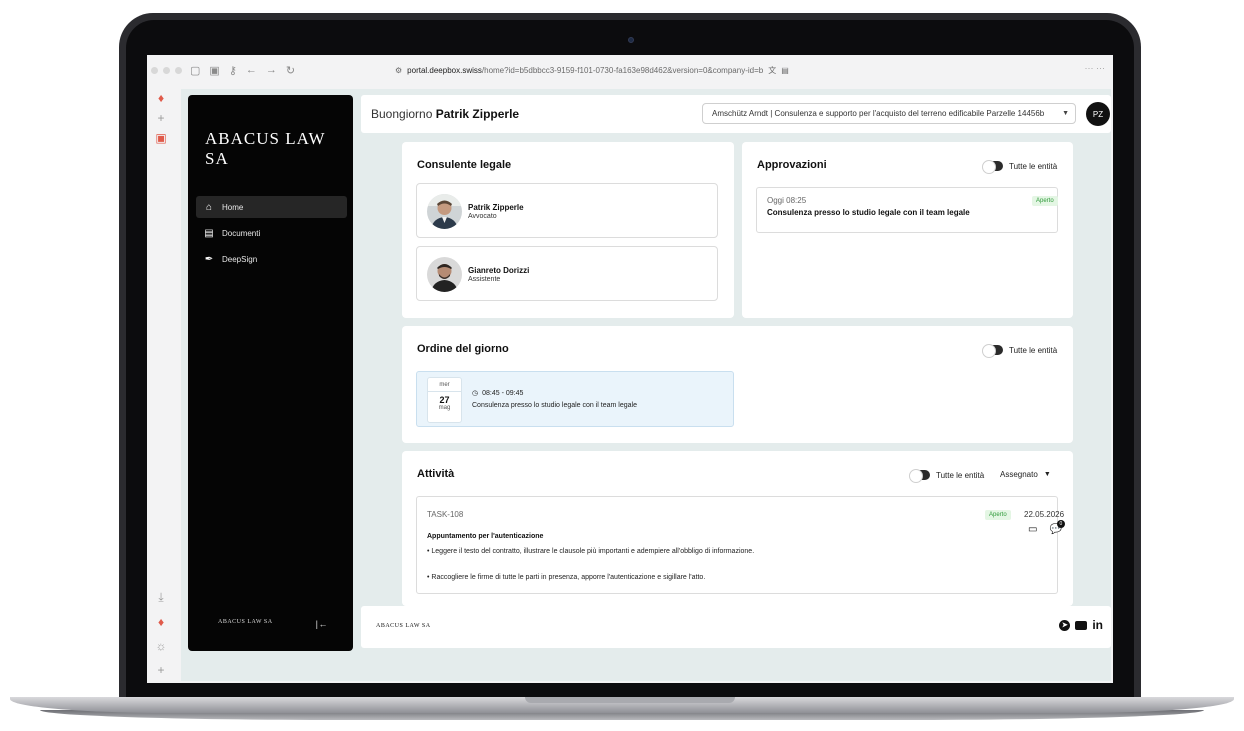 This screenshot has height=731, width=1244. Describe the element at coordinates (322, 624) in the screenshot. I see `collapse-sidebar-icon: |←` at that location.